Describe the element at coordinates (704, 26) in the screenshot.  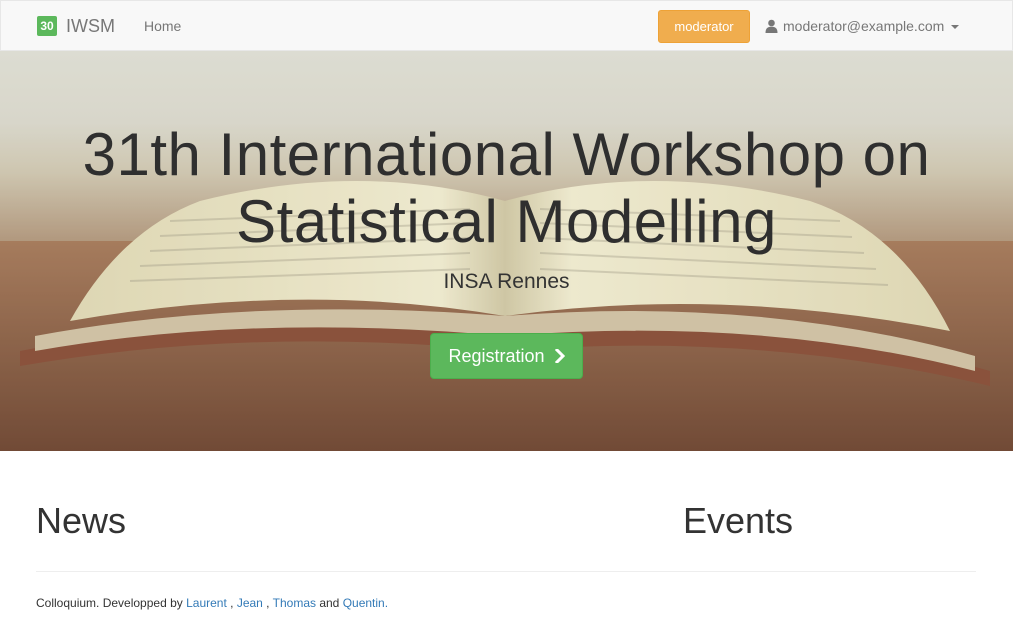
I see `moderator-role-button: moderator` at that location.